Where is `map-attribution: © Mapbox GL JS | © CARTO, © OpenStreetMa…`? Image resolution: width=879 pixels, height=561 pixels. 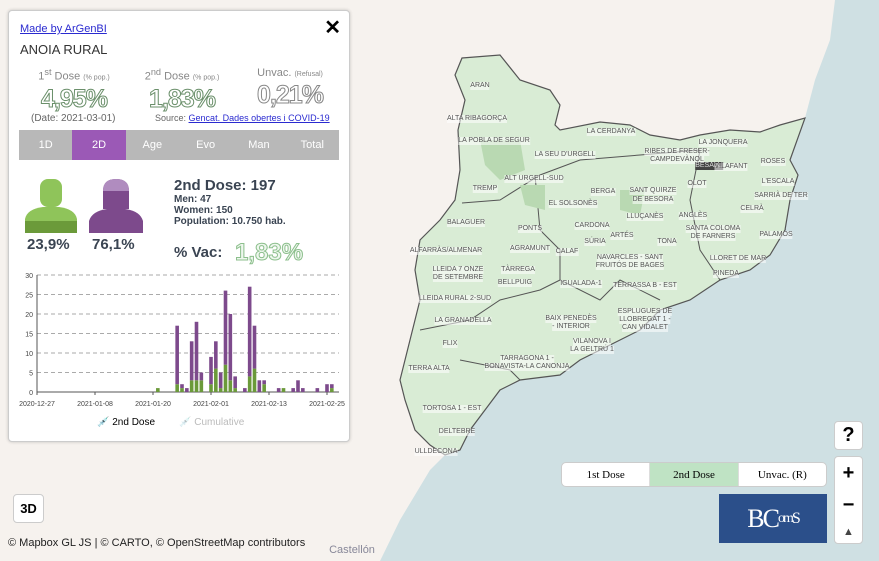 map-attribution: © Mapbox GL JS | © CARTO, © OpenStreetMa… is located at coordinates (156, 543).